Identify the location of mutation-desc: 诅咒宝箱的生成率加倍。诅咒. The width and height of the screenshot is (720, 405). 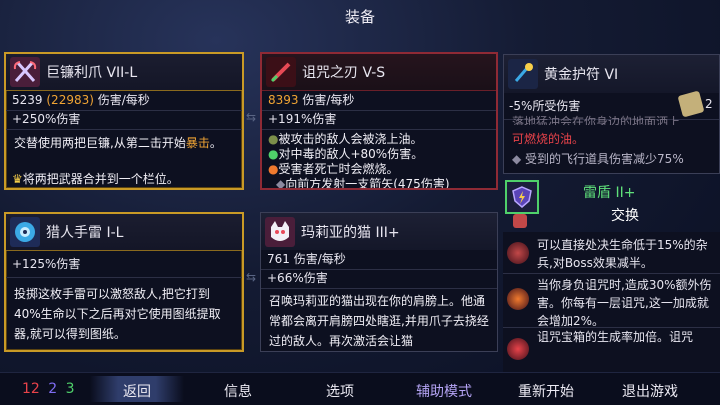
(615, 337).